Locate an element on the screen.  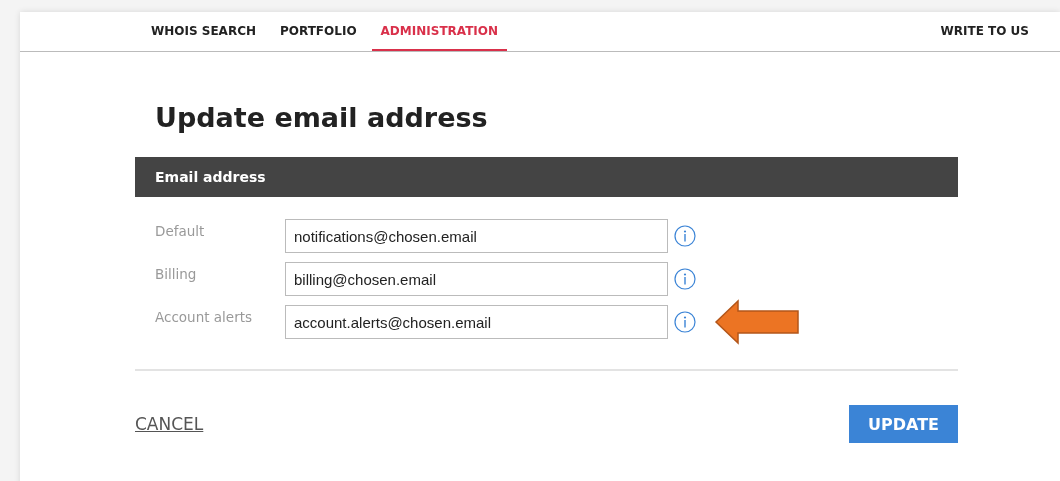
section-header: Email address is located at coordinates (546, 177).